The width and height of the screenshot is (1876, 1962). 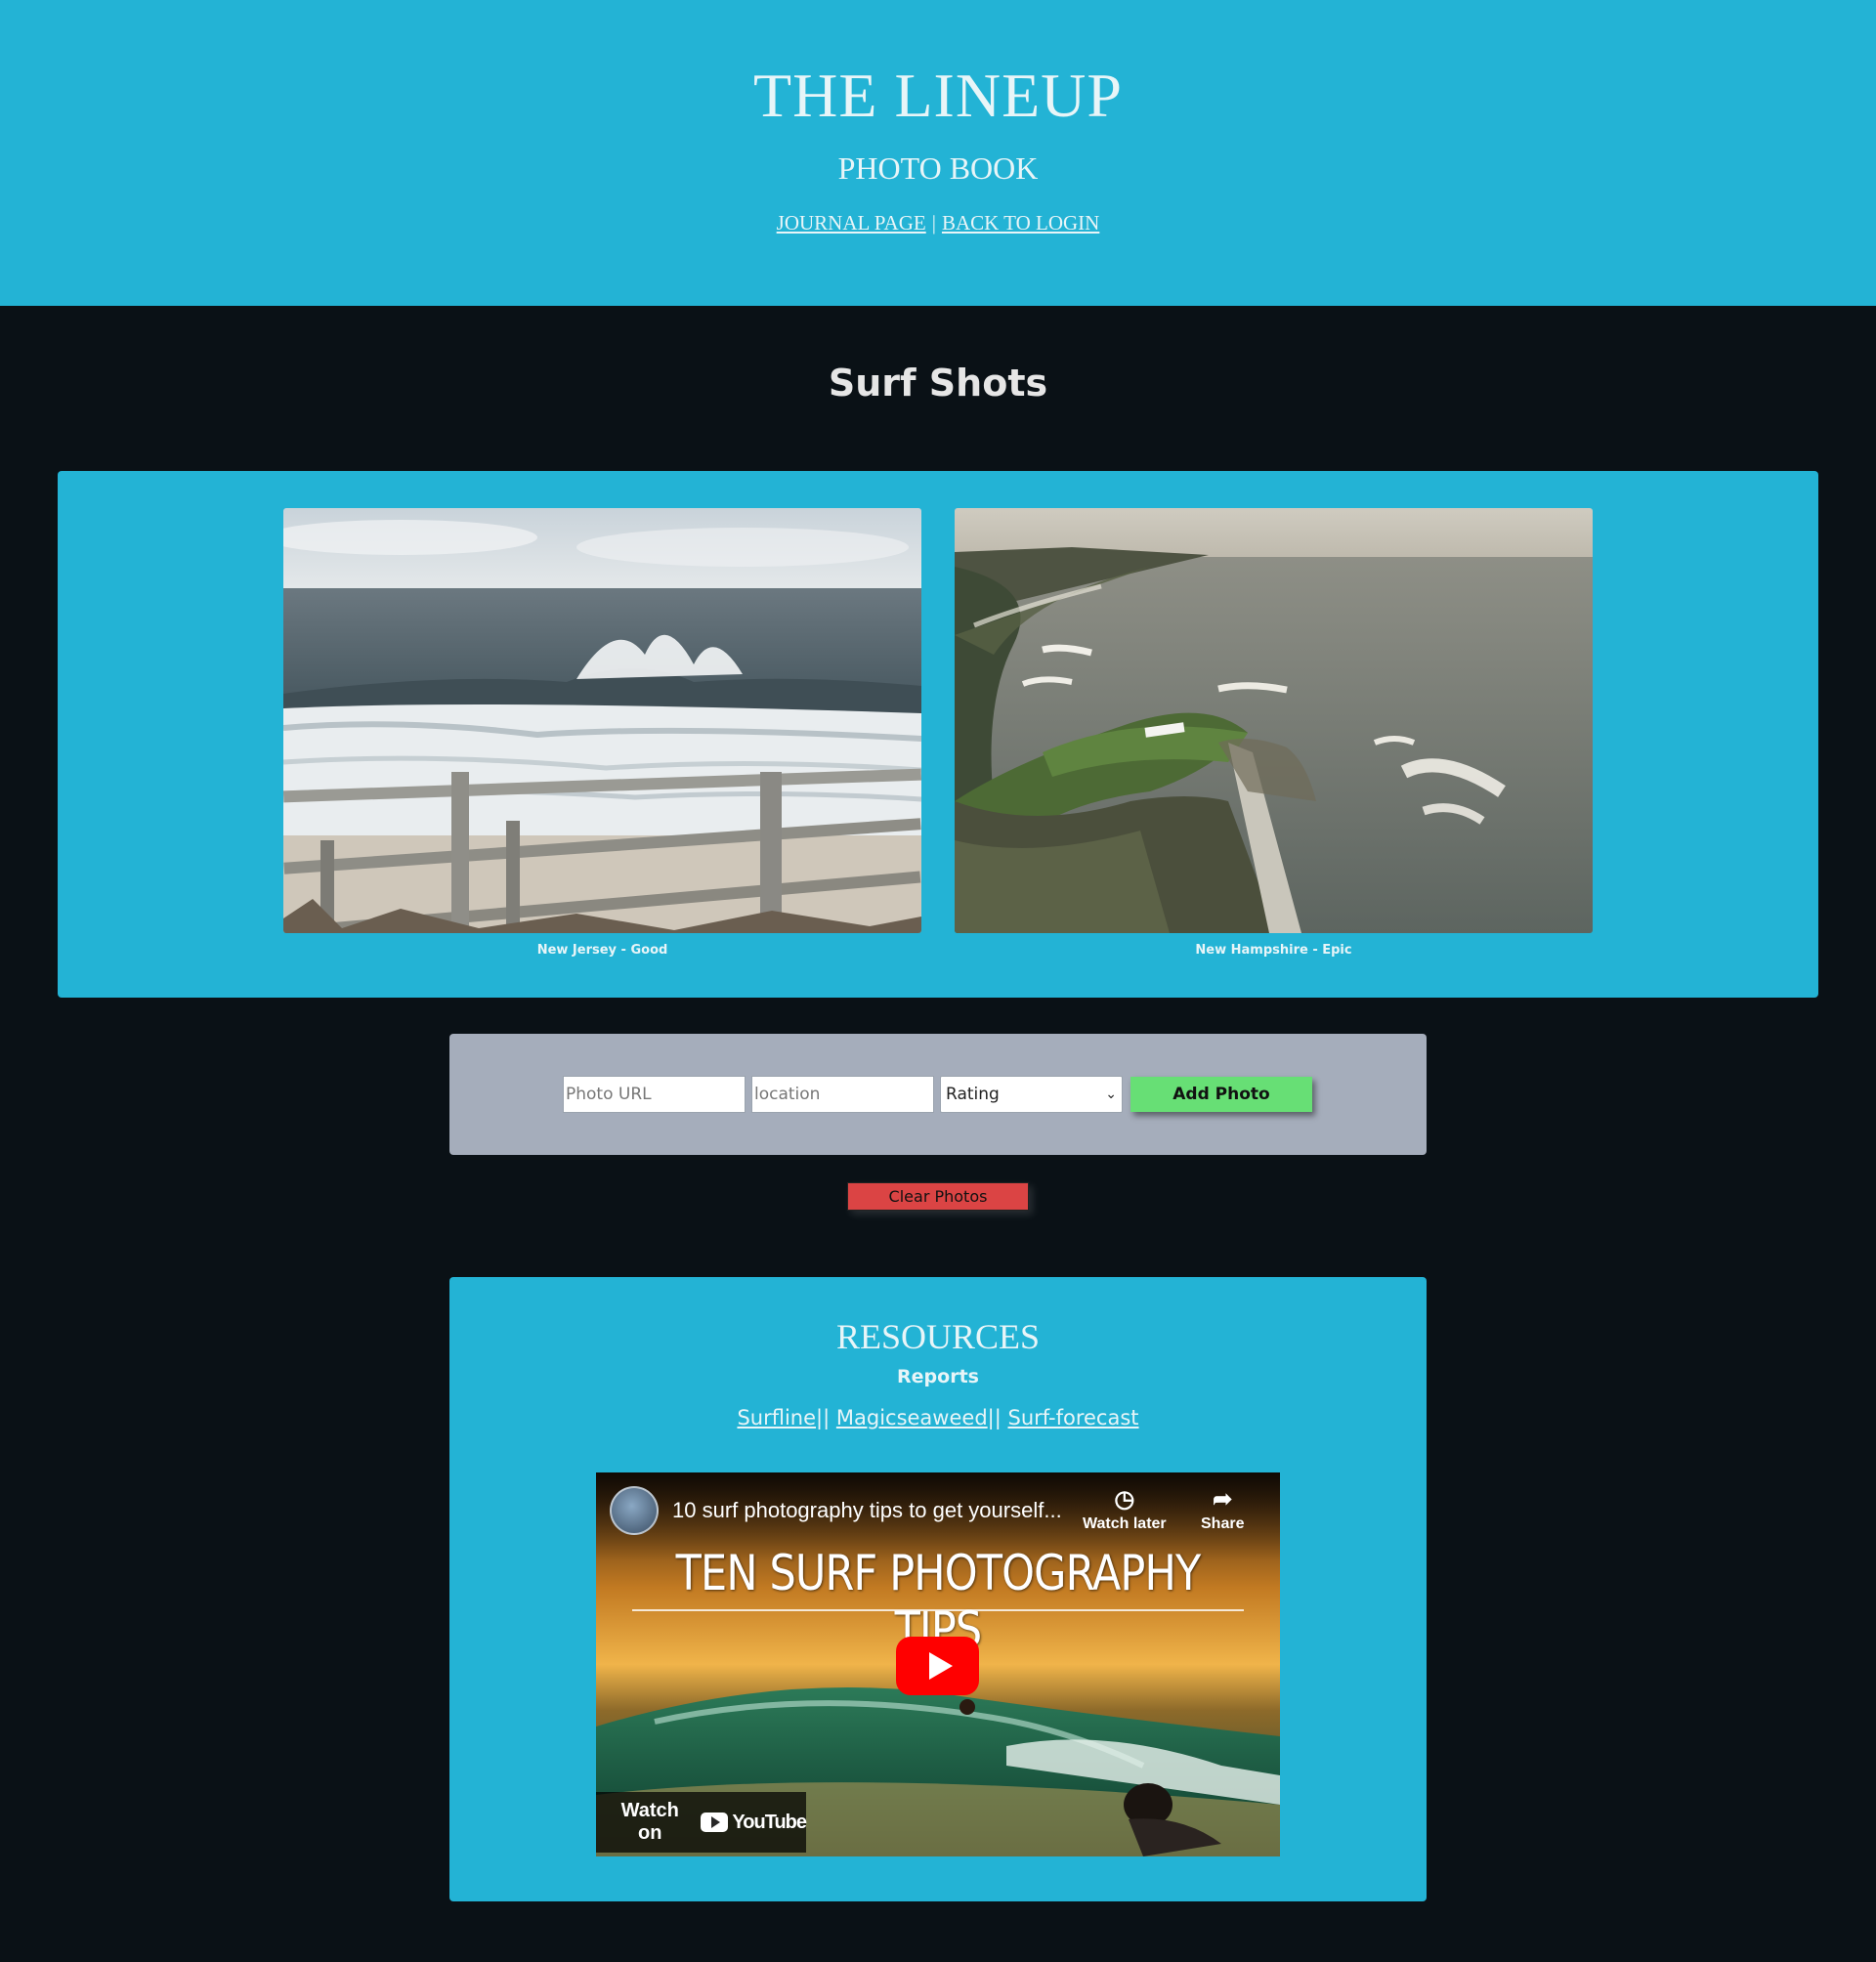 What do you see at coordinates (776, 1418) in the screenshot?
I see `surfline-link: Surfline` at bounding box center [776, 1418].